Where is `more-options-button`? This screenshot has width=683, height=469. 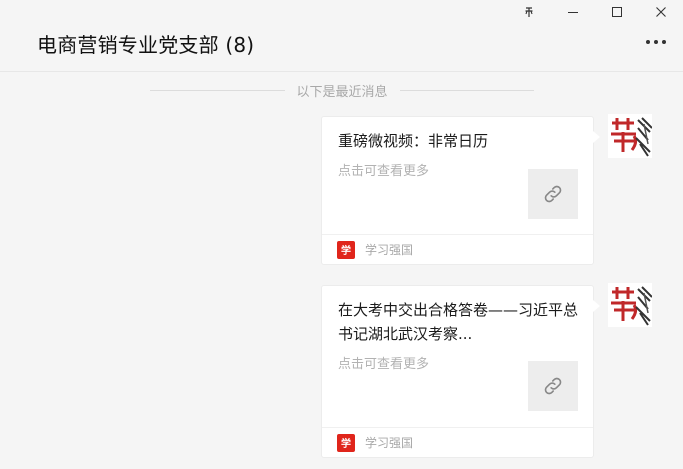
more-options-button is located at coordinates (656, 42).